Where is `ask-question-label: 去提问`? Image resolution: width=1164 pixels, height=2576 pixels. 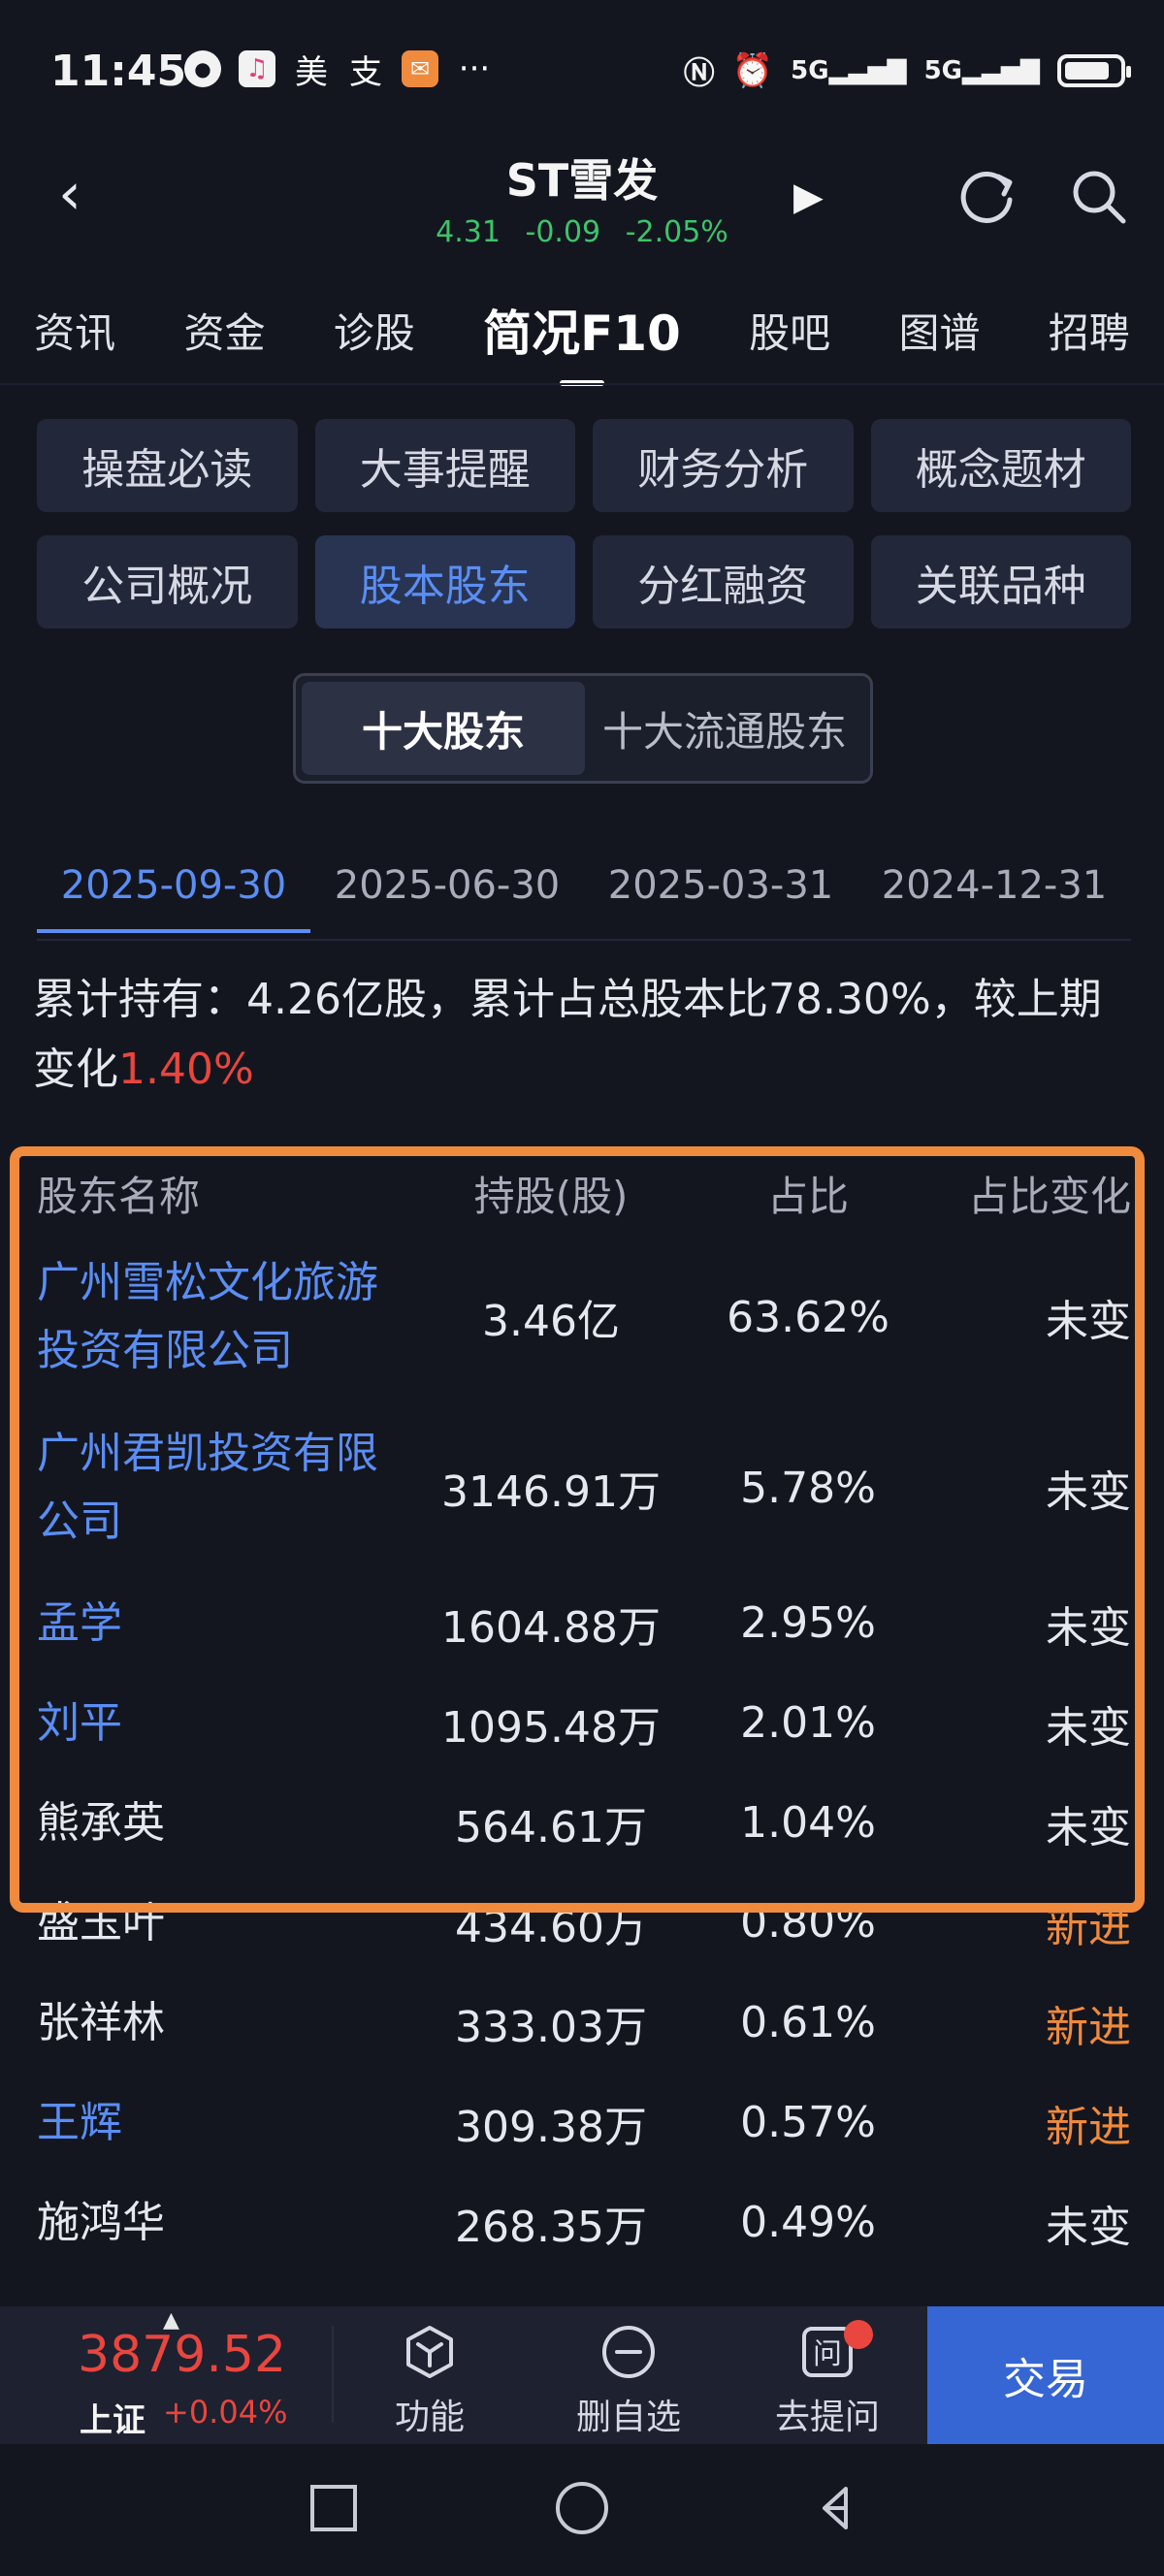
ask-question-label: 去提问 is located at coordinates (827, 2417).